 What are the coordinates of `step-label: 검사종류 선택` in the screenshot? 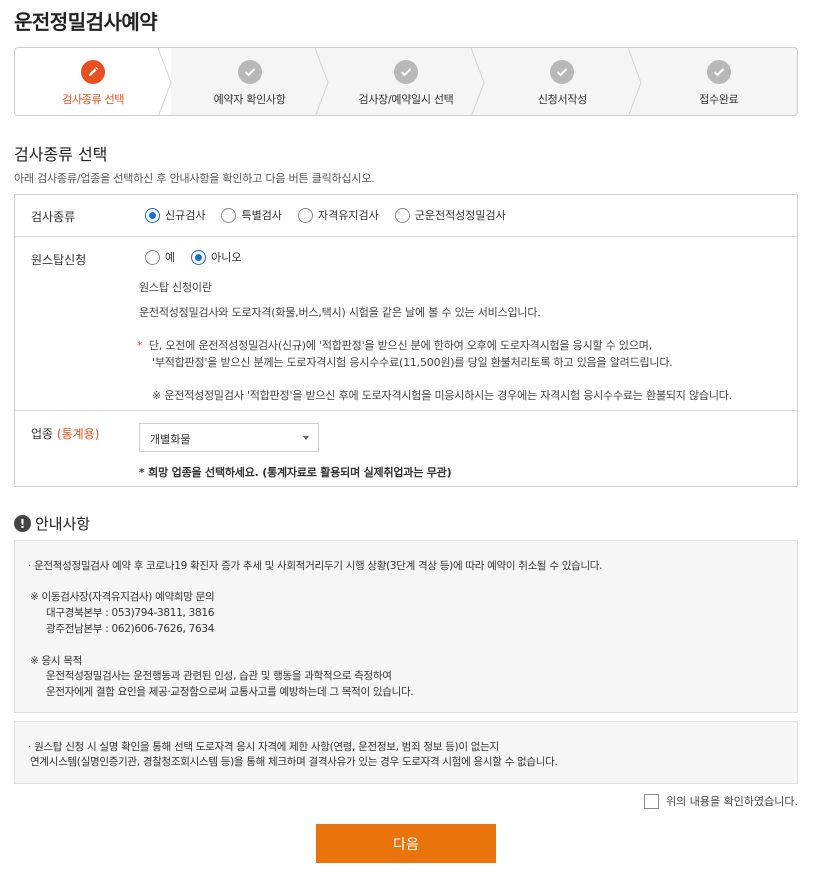 It's located at (93, 99).